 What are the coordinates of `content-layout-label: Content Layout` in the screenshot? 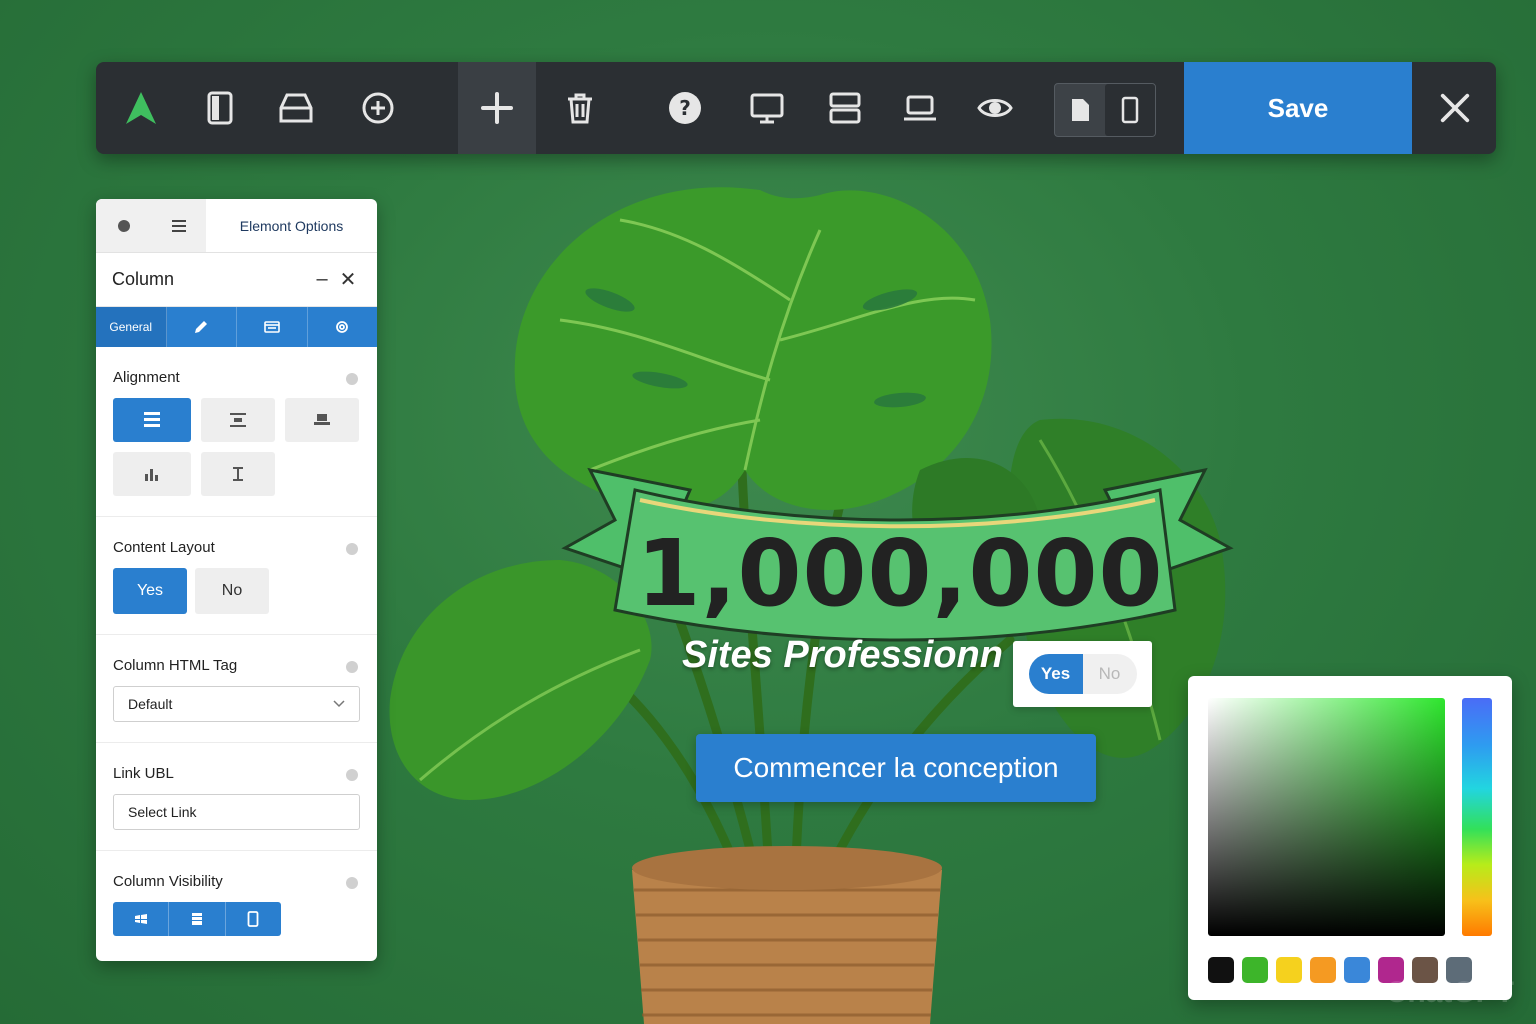 It's located at (164, 547).